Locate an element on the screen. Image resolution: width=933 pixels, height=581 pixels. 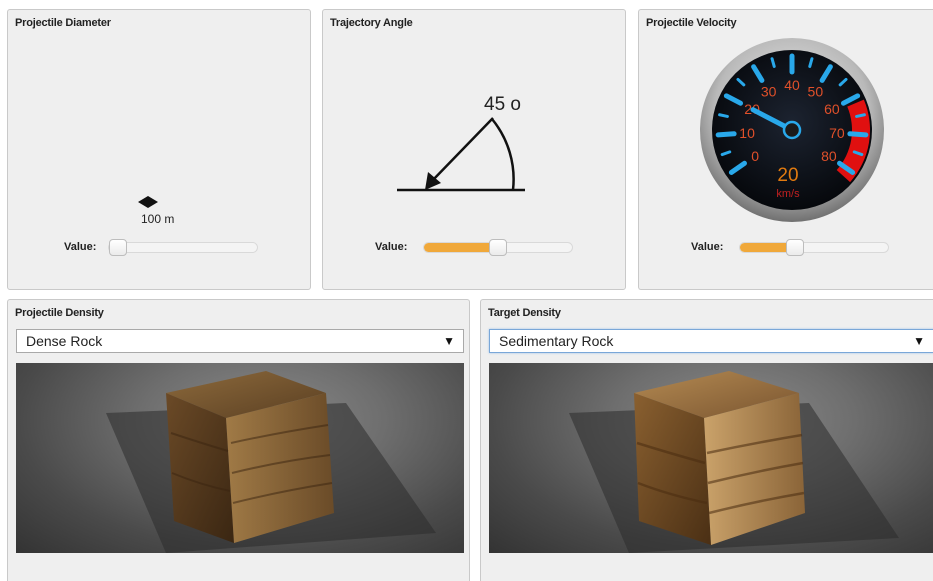
panel-title: Trajectory Angle is located at coordinates (371, 23).